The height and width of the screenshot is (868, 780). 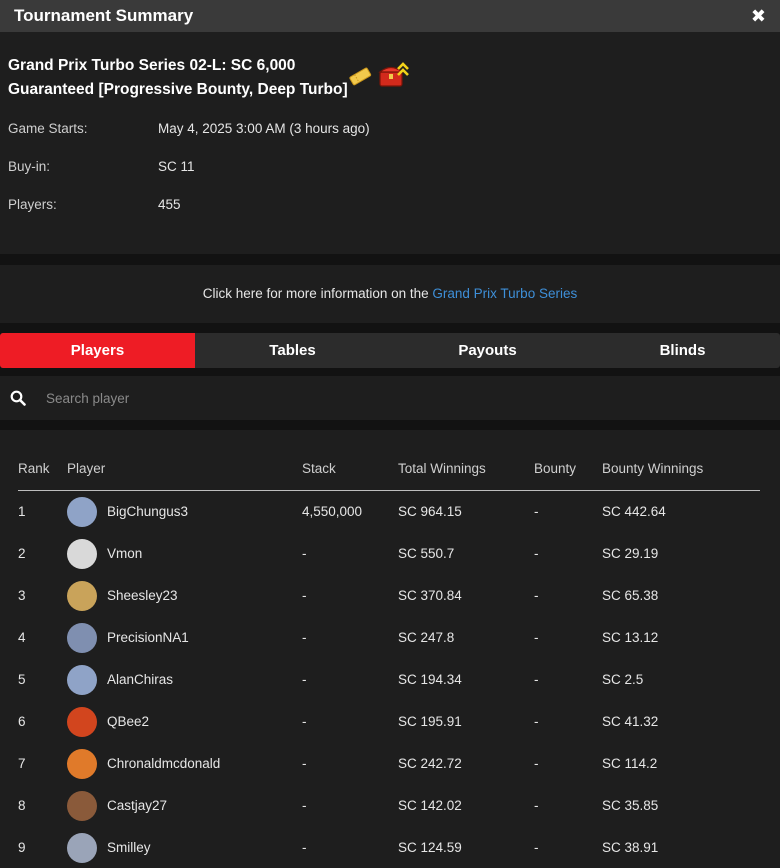 I want to click on total-winnings-cell: SC 370.84, so click(x=430, y=595).